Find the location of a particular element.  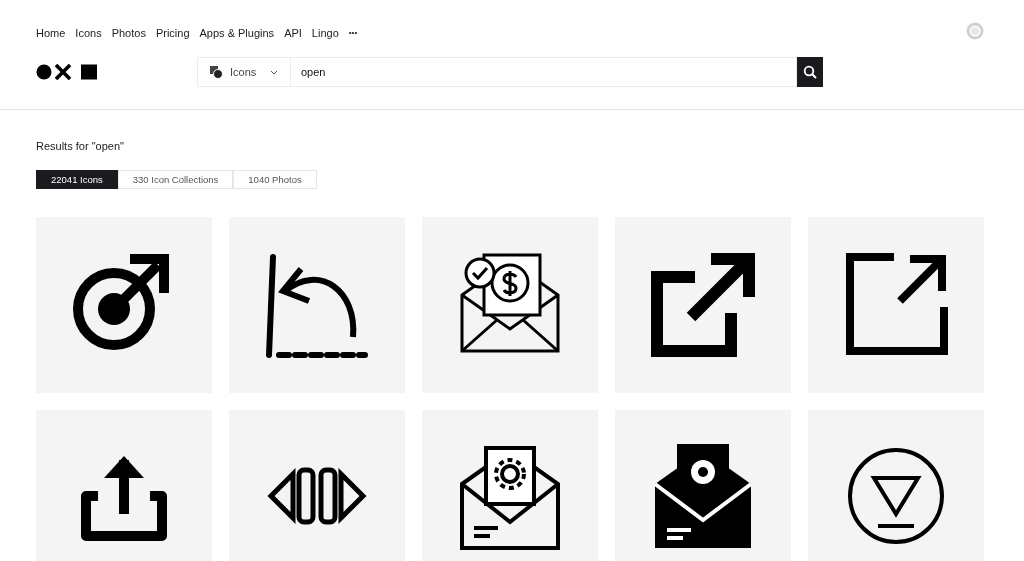

search-button is located at coordinates (810, 72).